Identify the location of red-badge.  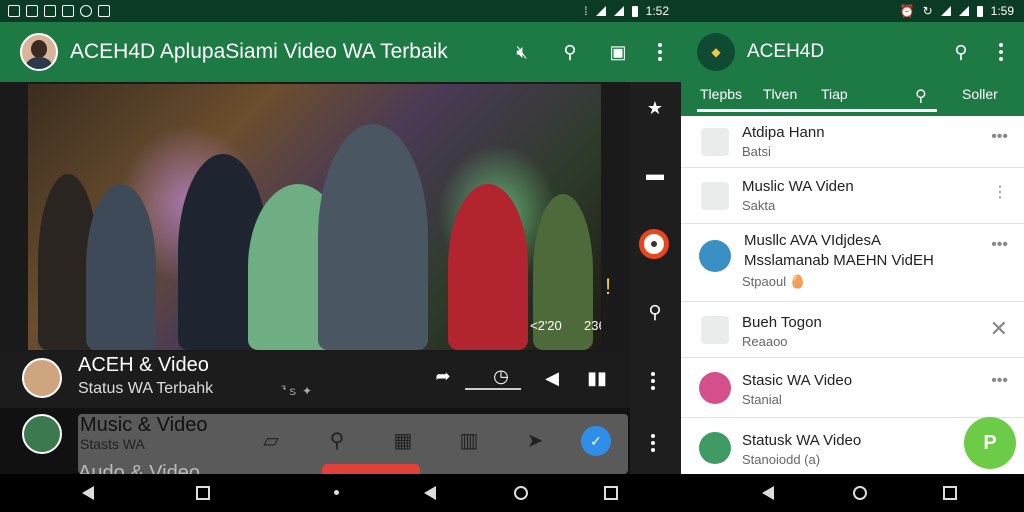
(371, 469).